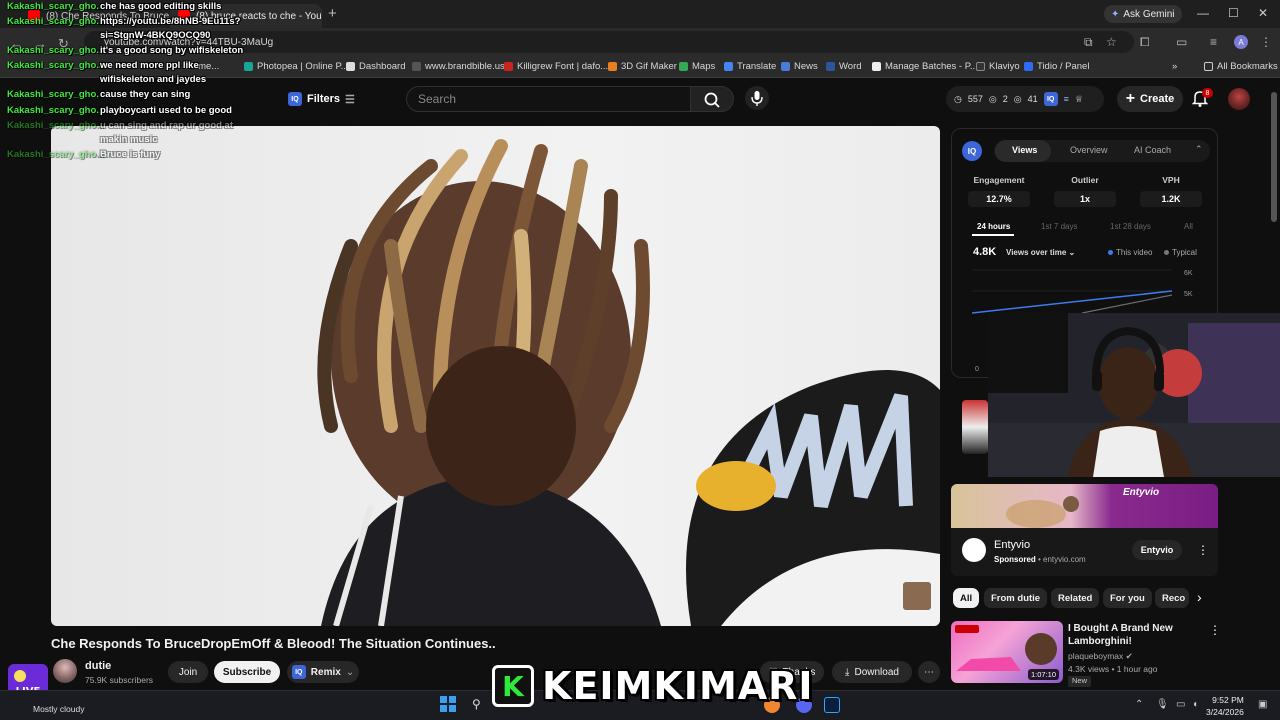  I want to click on notification-count-badge: 8, so click(1207, 93).